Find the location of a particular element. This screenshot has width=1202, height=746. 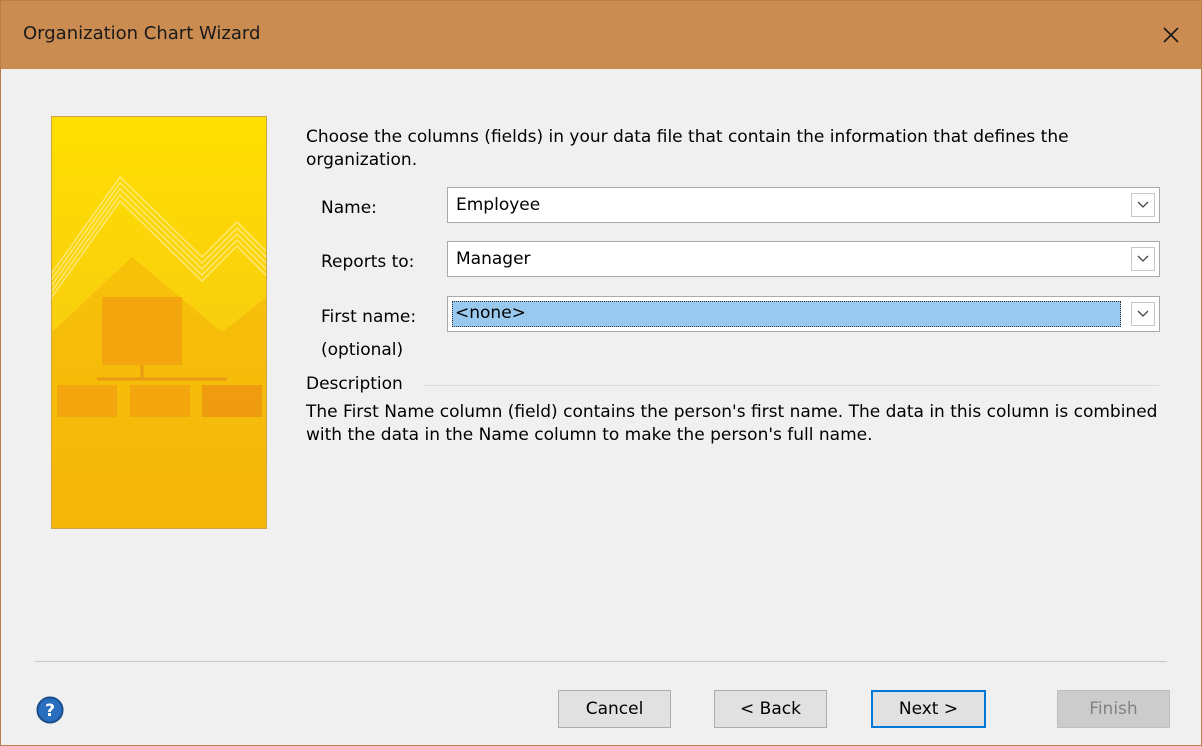

back-button: < Back is located at coordinates (770, 709).